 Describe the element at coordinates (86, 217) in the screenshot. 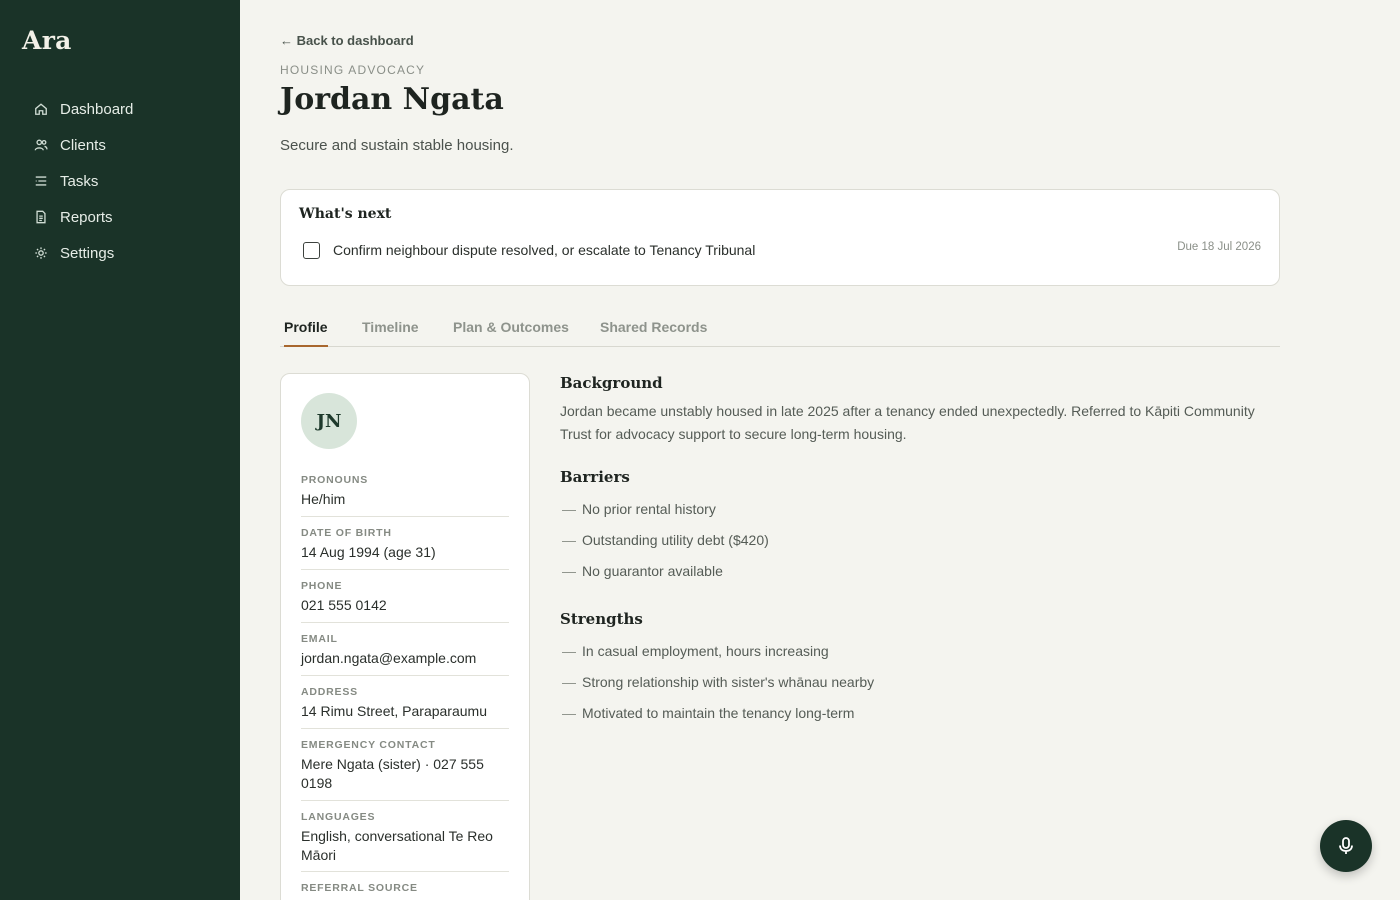

I see `sidebar-item-label: Reports` at that location.